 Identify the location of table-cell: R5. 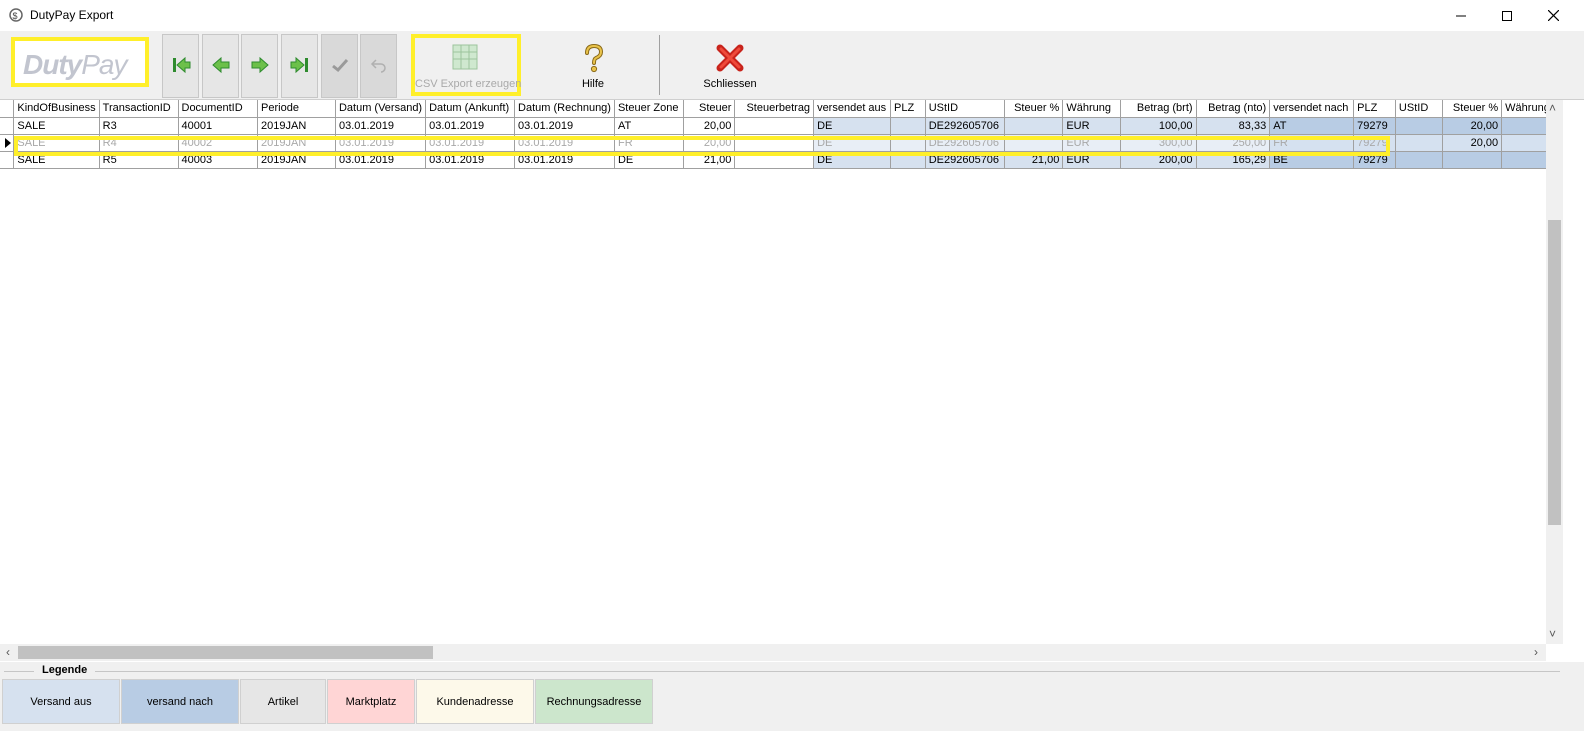
(139, 160).